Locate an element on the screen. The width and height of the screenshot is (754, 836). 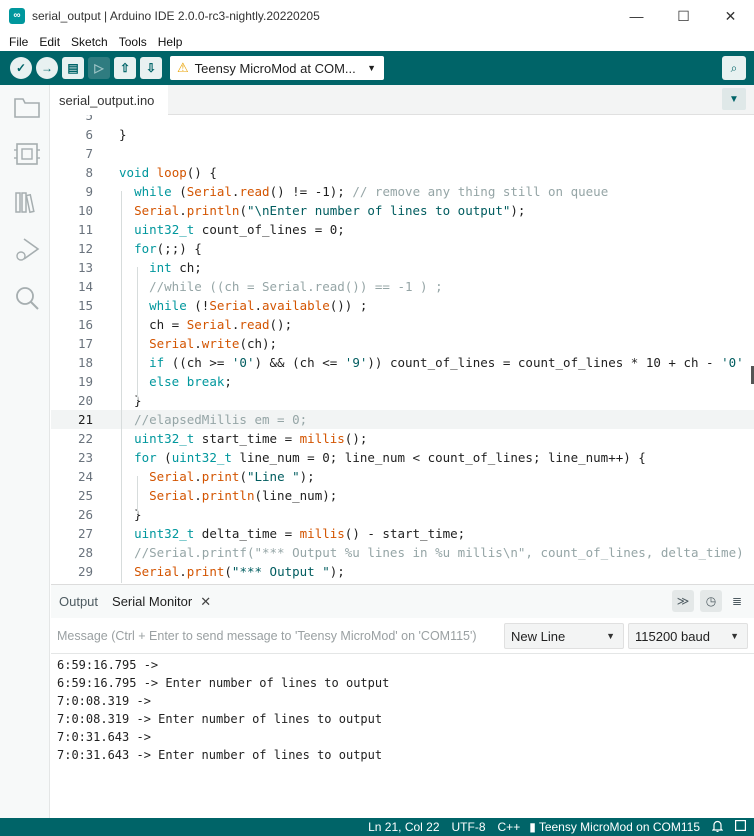
new-sketch-button: ▤ is located at coordinates (73, 68).